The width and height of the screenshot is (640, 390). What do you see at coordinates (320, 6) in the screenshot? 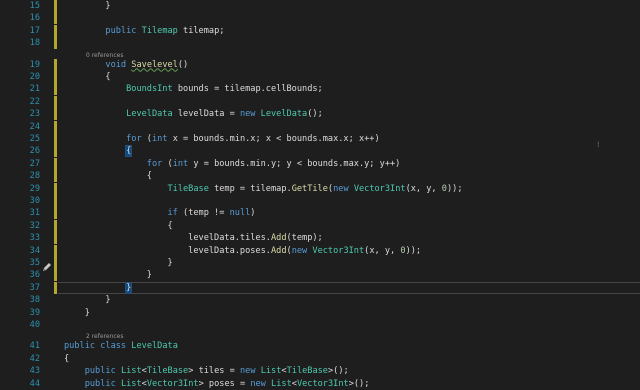
I see `code-line: 15 }` at bounding box center [320, 6].